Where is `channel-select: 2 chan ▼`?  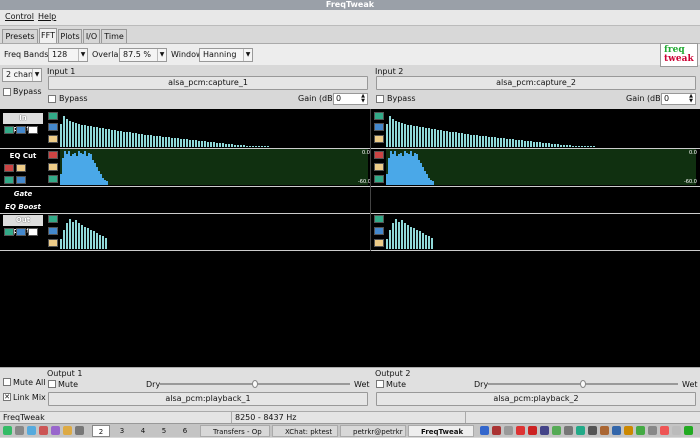 channel-select: 2 chan ▼ is located at coordinates (22, 75).